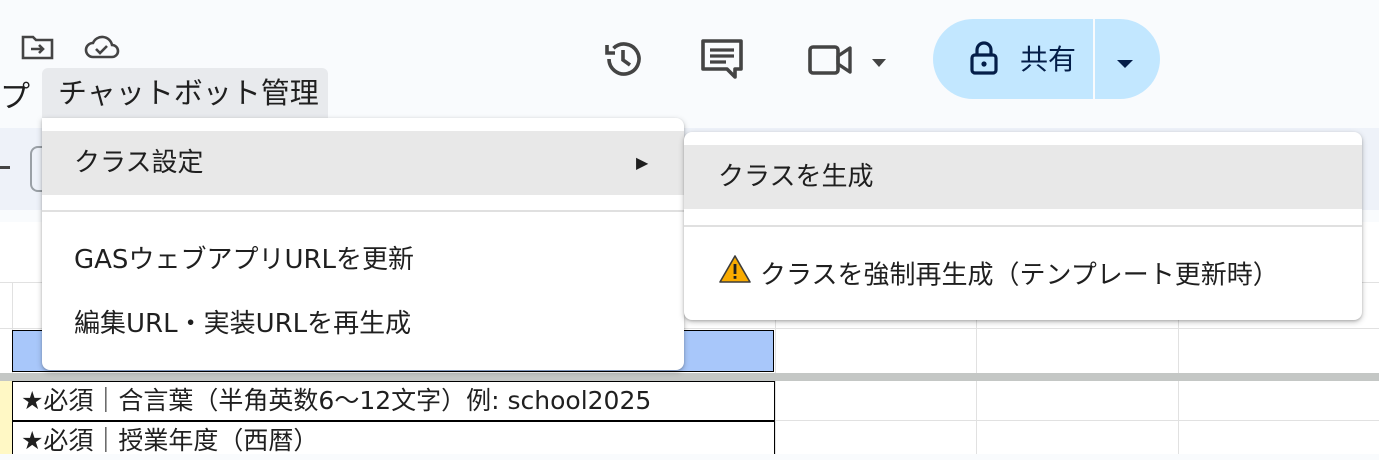 The width and height of the screenshot is (1379, 460). I want to click on table-cell: ★必須｜授業年度（西暦）, so click(393, 438).